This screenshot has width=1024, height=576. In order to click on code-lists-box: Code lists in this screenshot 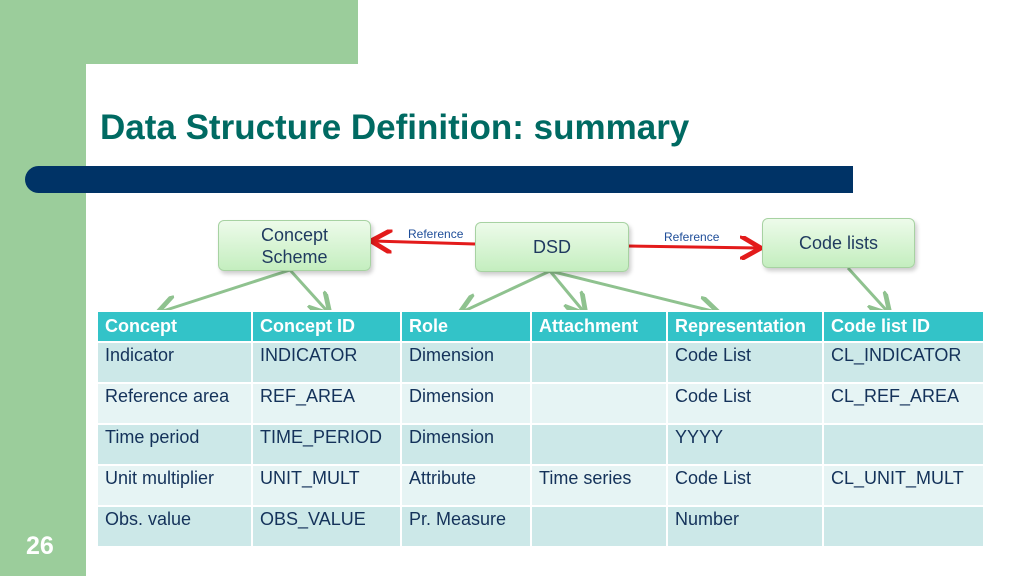, I will do `click(838, 243)`.